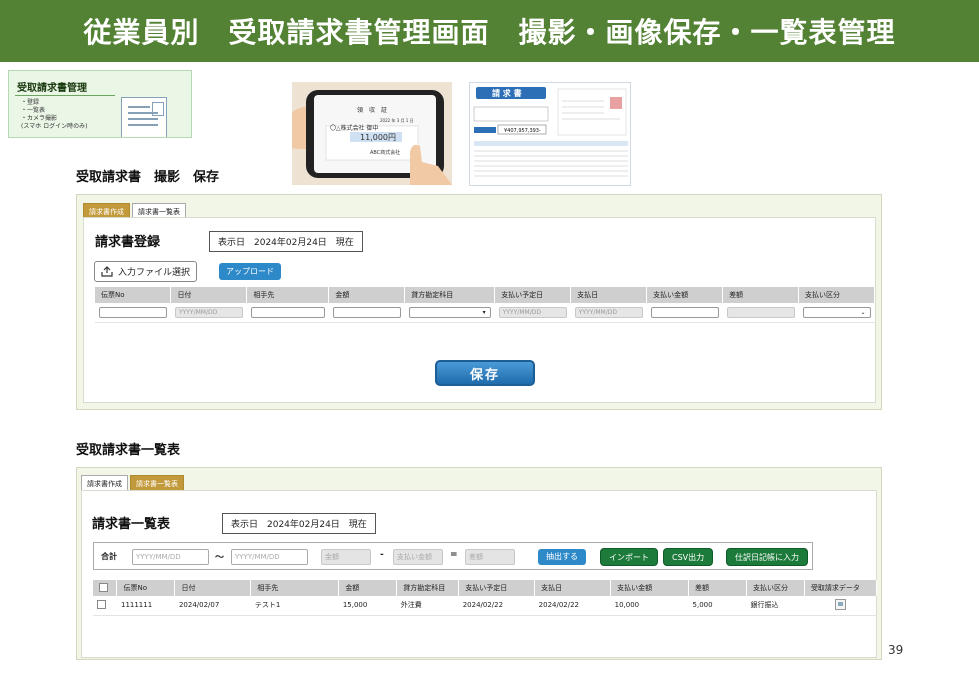 The height and width of the screenshot is (681, 979). I want to click on filter-range-tilde: 〜, so click(220, 558).